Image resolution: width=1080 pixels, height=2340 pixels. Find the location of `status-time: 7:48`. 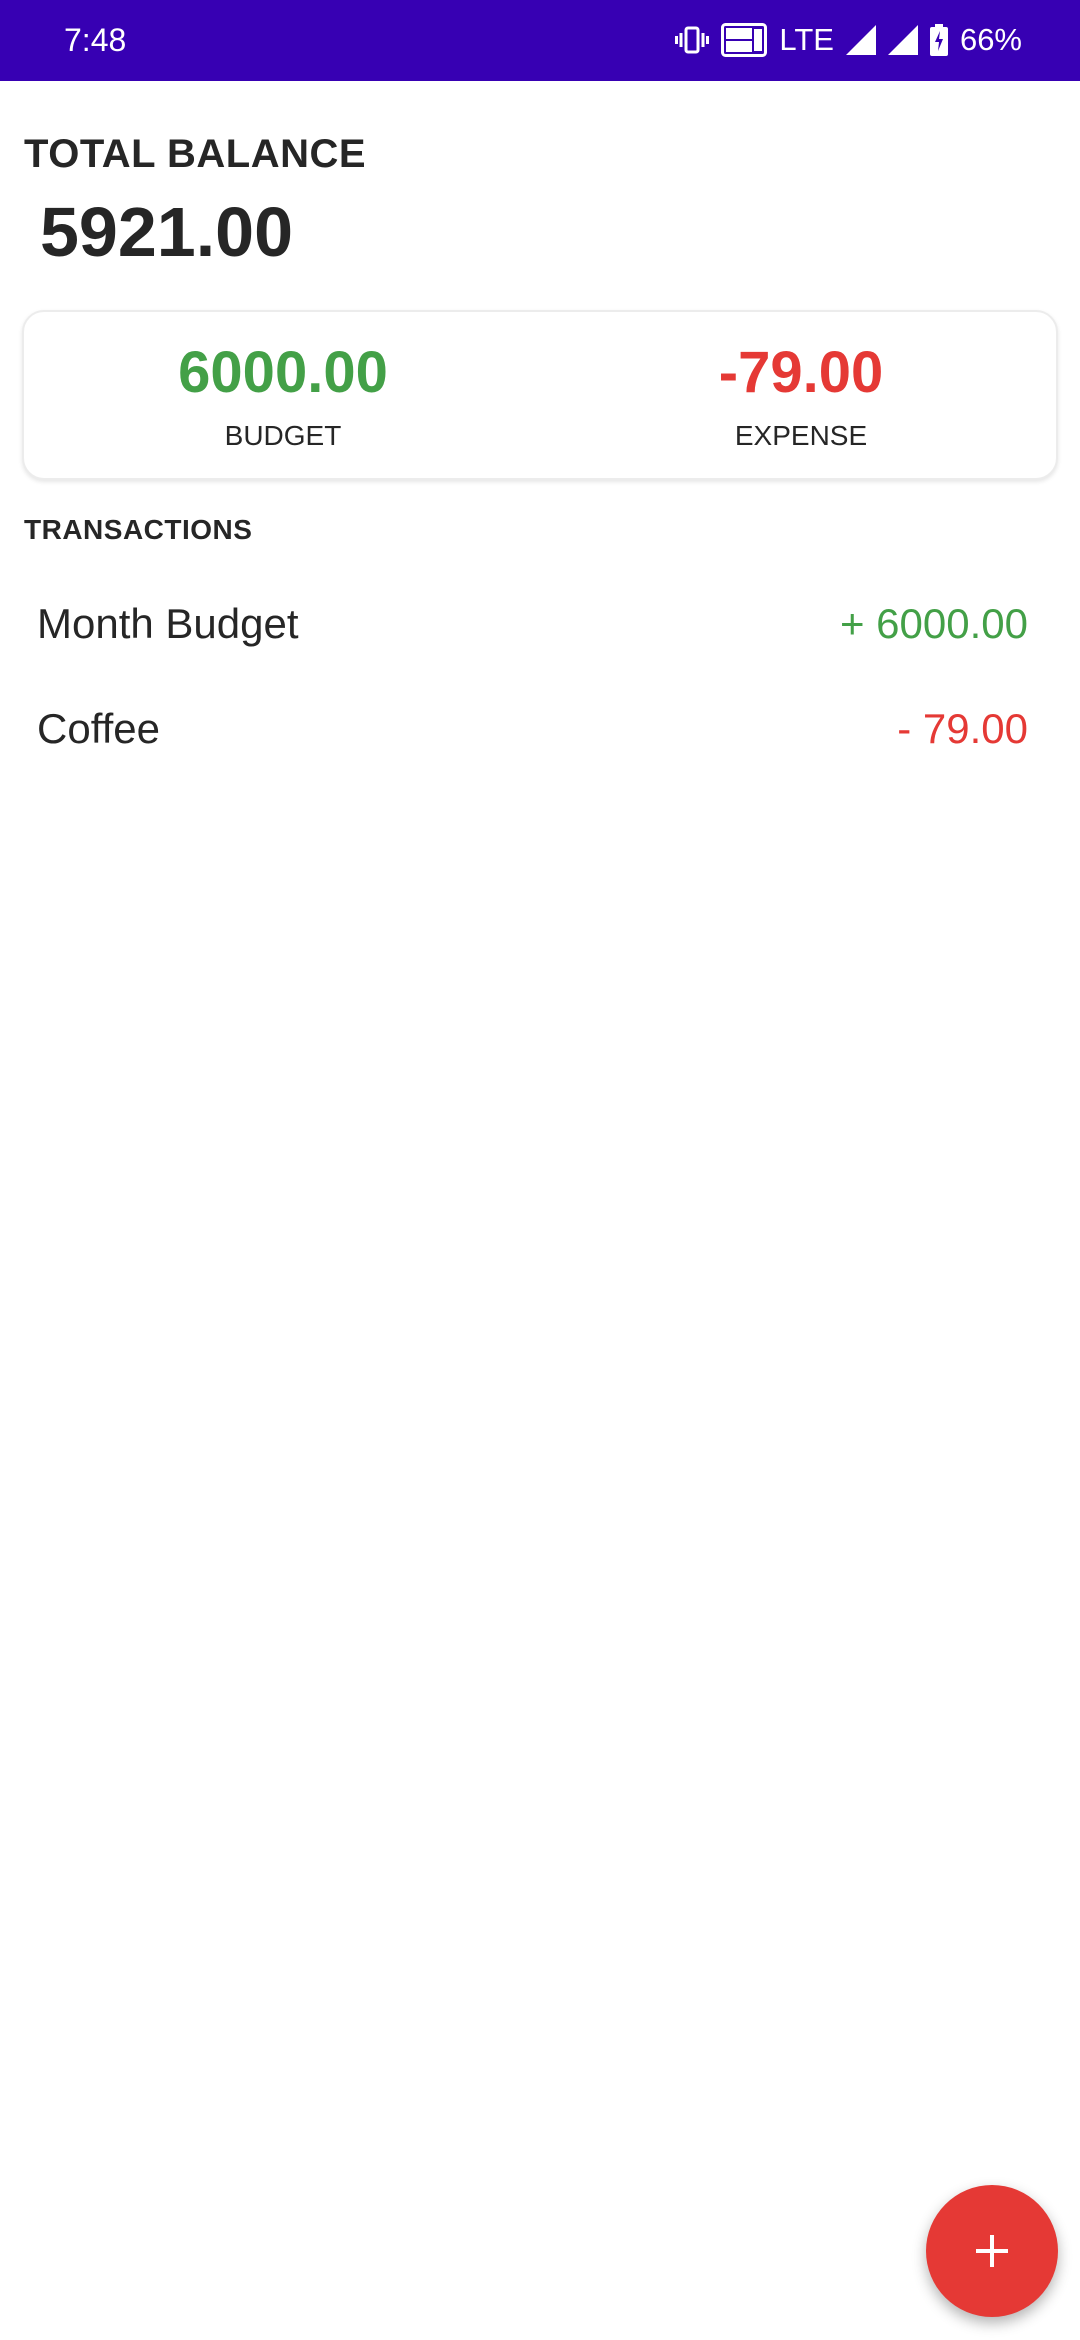

status-time: 7:48 is located at coordinates (95, 40).